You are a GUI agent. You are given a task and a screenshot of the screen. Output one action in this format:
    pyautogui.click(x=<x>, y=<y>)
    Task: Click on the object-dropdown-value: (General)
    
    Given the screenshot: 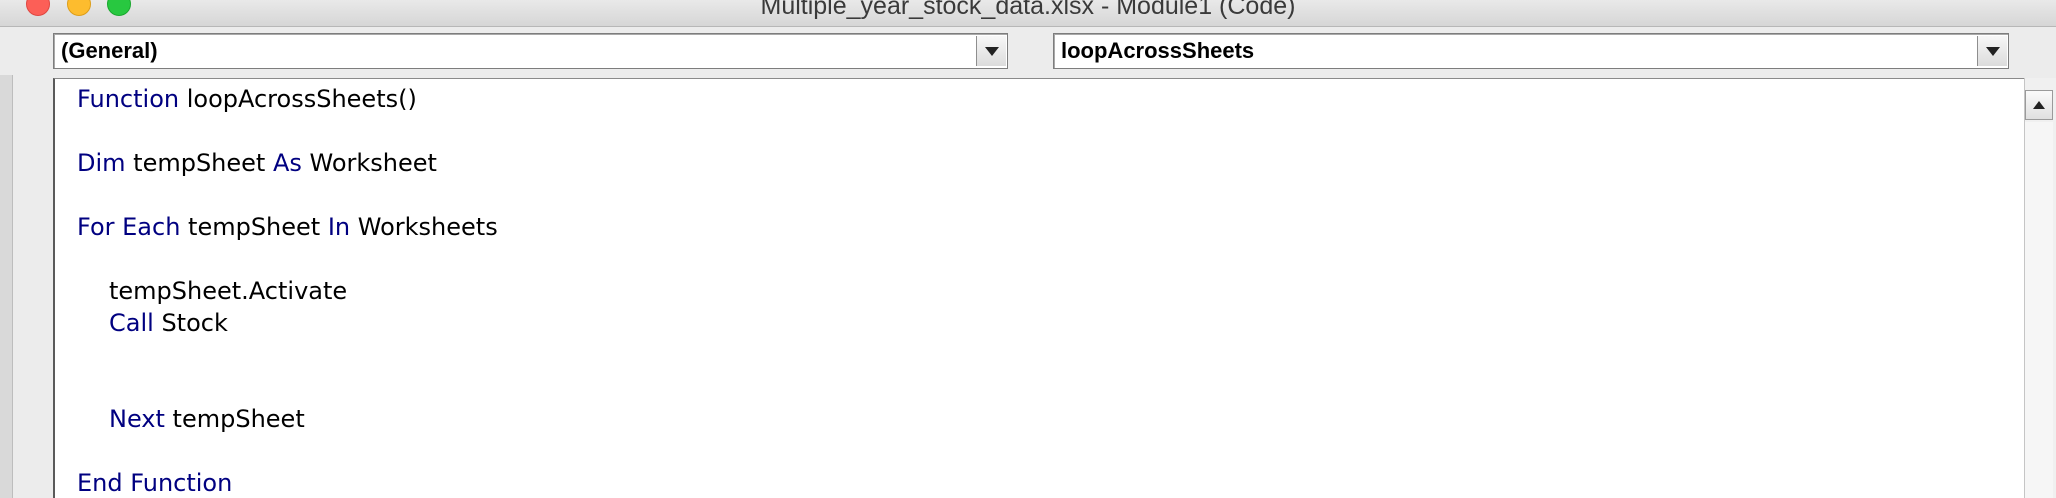 What is the action you would take?
    pyautogui.click(x=109, y=50)
    